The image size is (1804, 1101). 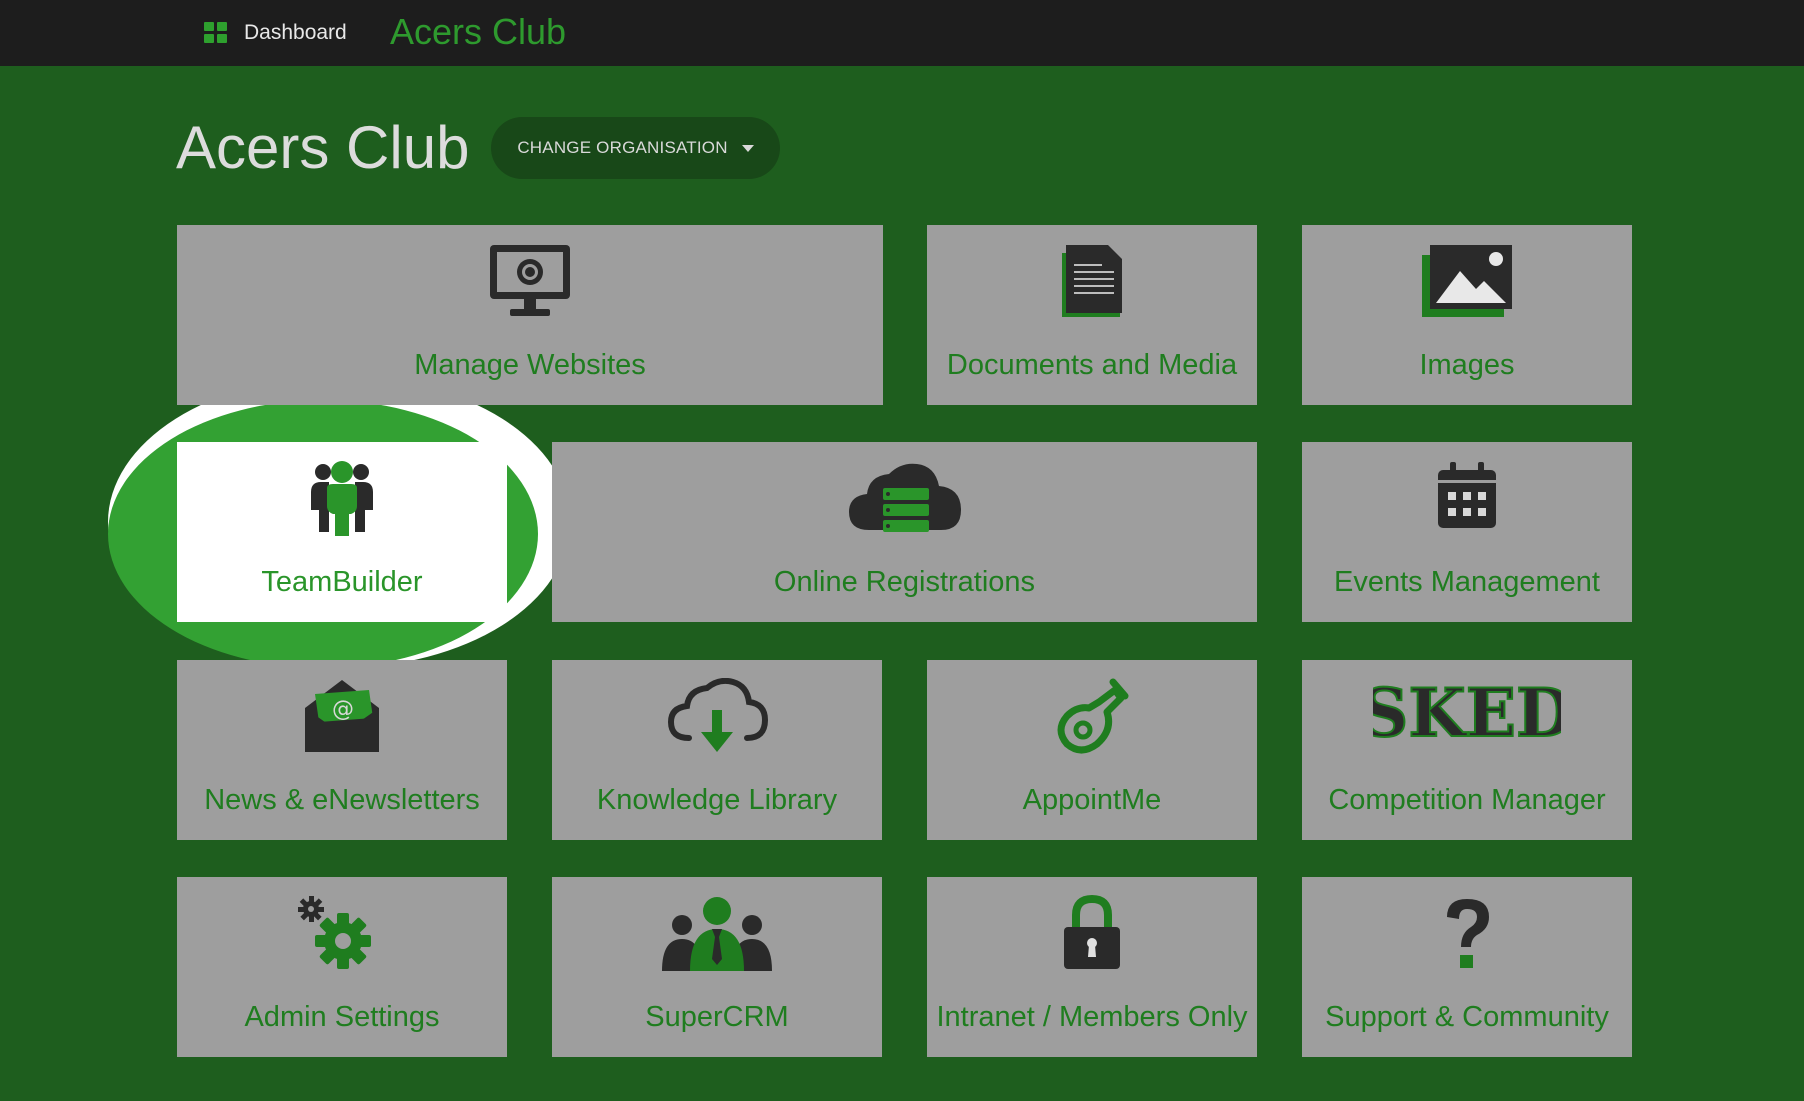 What do you see at coordinates (622, 147) in the screenshot?
I see `change-organisation-label: CHANGE ORGANISATION` at bounding box center [622, 147].